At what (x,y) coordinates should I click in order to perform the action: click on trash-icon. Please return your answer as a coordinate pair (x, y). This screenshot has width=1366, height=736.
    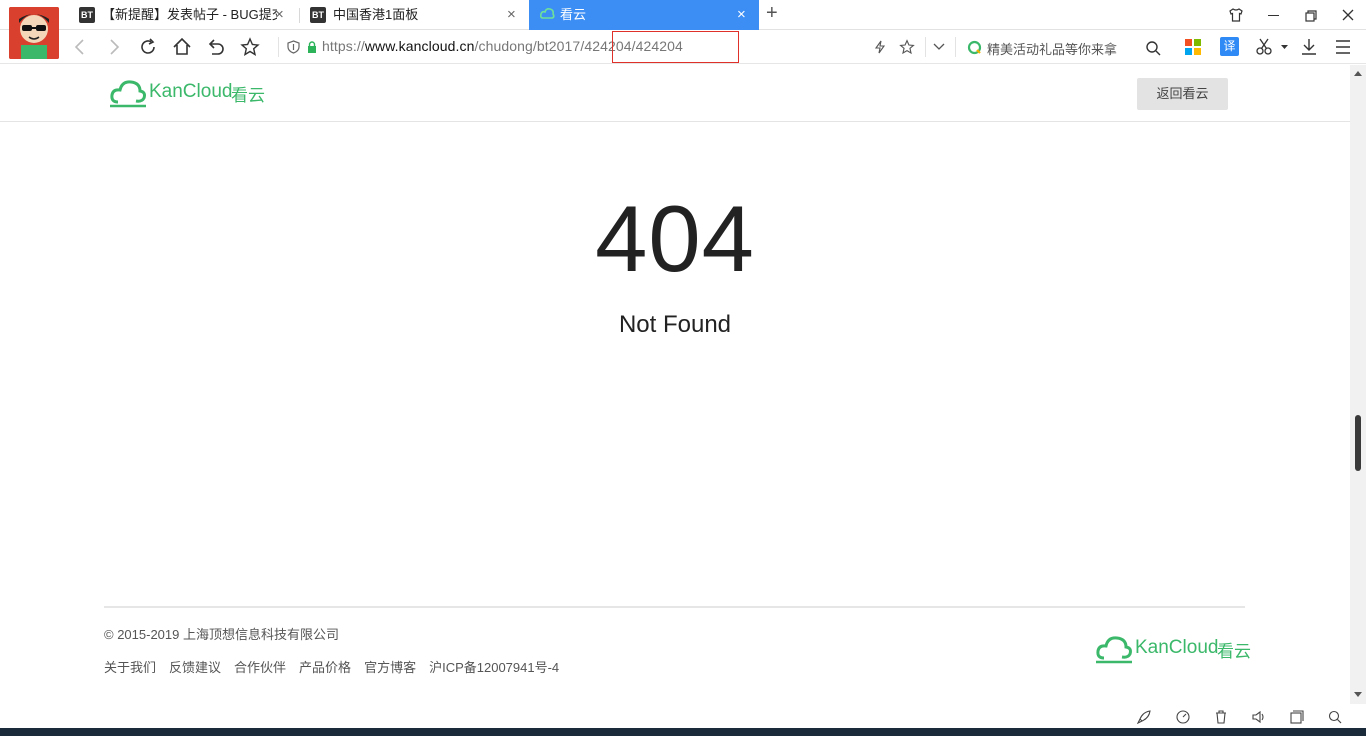
    Looking at the image, I should click on (1221, 717).